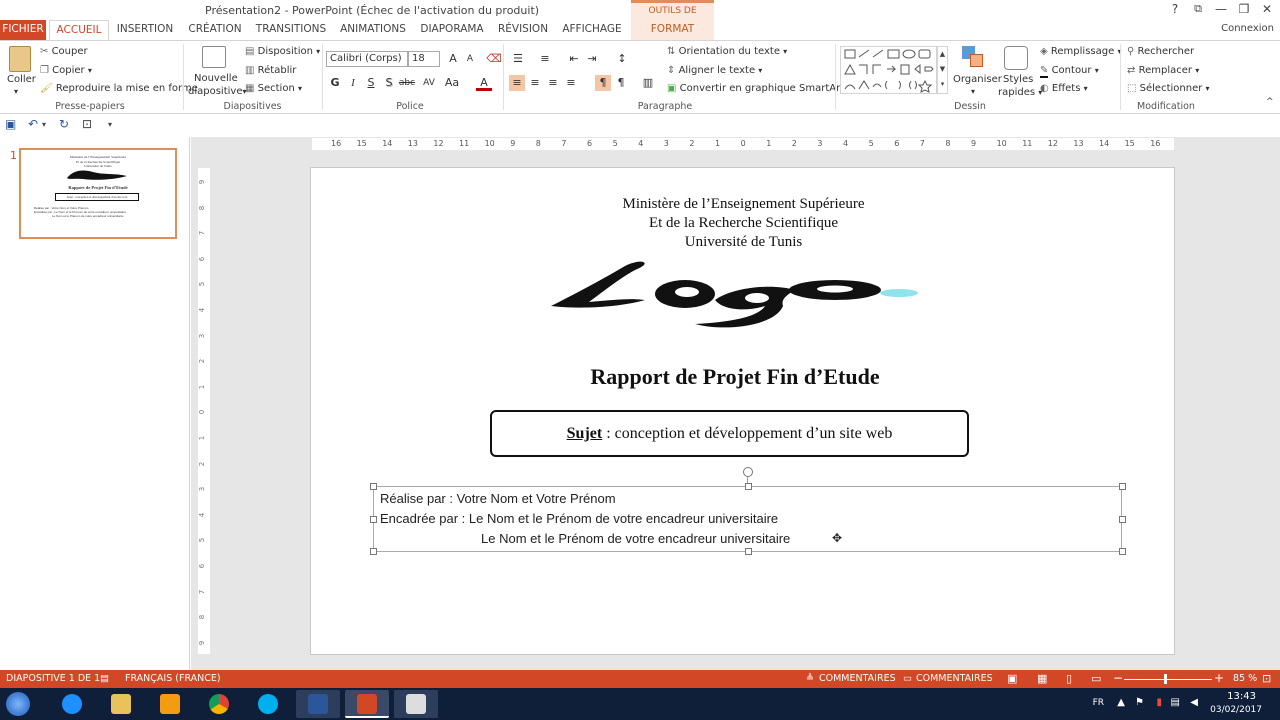  Describe the element at coordinates (1267, 9) in the screenshot. I see `close-button: ✕` at that location.